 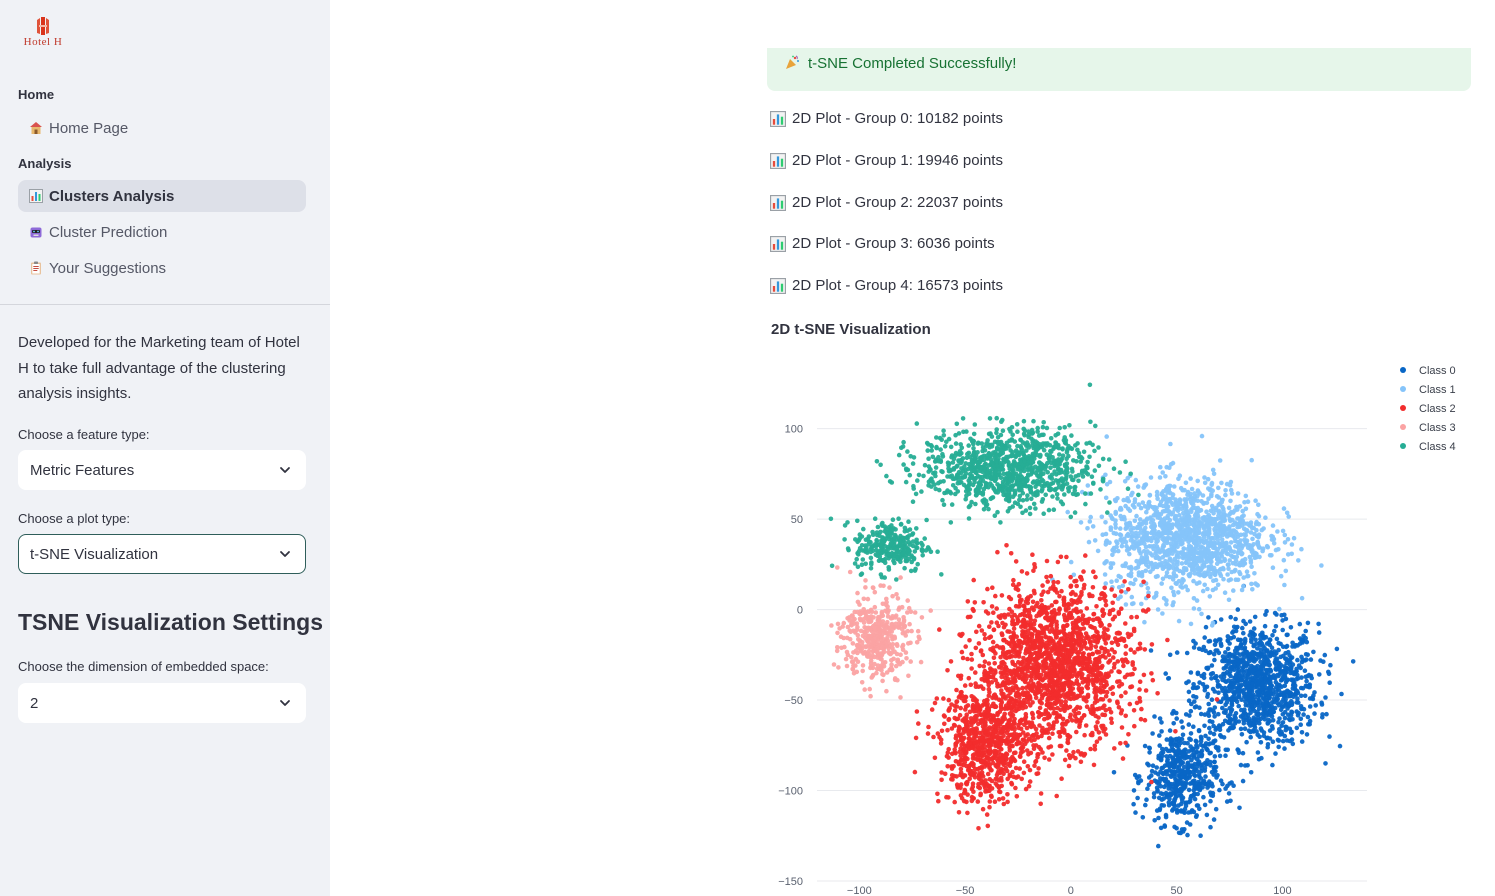 I want to click on nav-item-cluster-prediction: Cluster Prediction, so click(x=162, y=232).